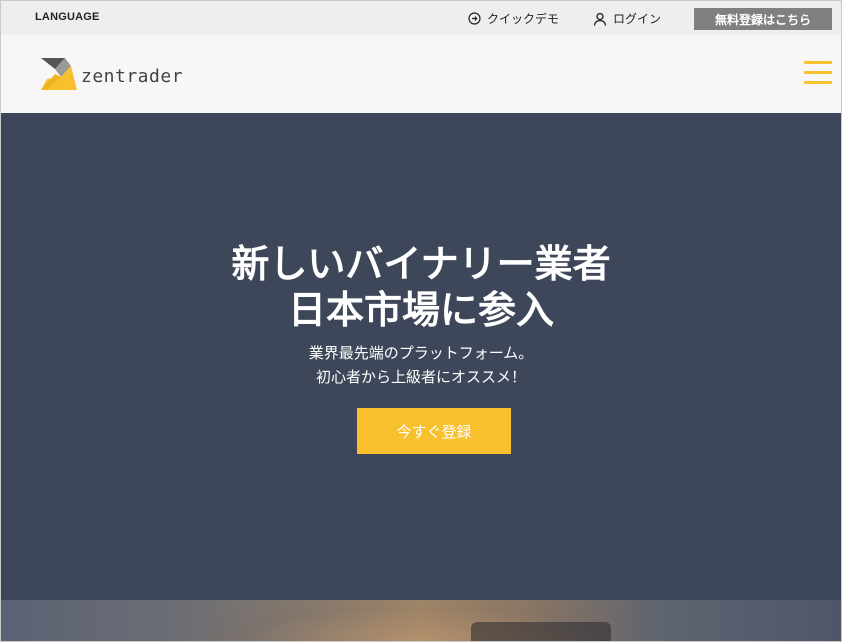  What do you see at coordinates (421, 353) in the screenshot?
I see `hero-subtitle-line-1: 業界最先端のプラットフォーム。` at bounding box center [421, 353].